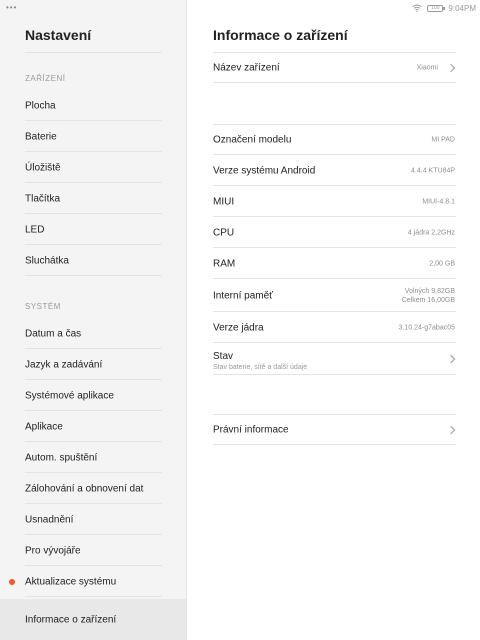 The height and width of the screenshot is (640, 480). What do you see at coordinates (93, 229) in the screenshot?
I see `sidebar-item-led: LED` at bounding box center [93, 229].